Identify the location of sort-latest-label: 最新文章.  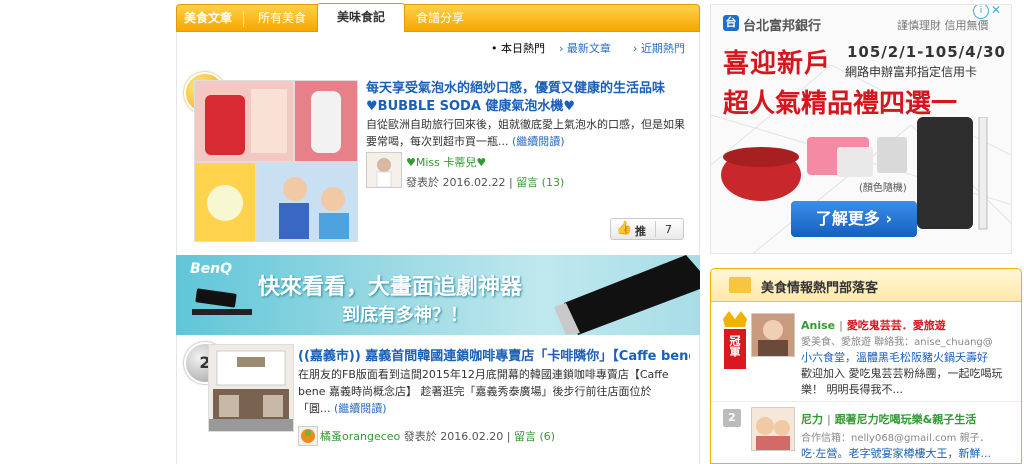
(588, 48).